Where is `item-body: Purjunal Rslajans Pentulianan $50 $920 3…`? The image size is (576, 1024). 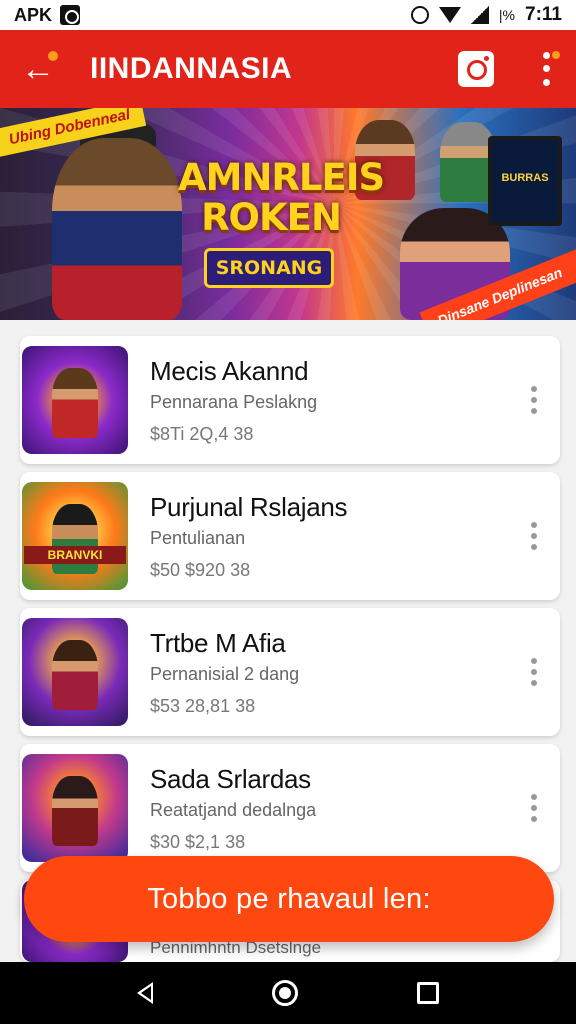 item-body: Purjunal Rslajans Pentulianan $50 $920 3… is located at coordinates (332, 536).